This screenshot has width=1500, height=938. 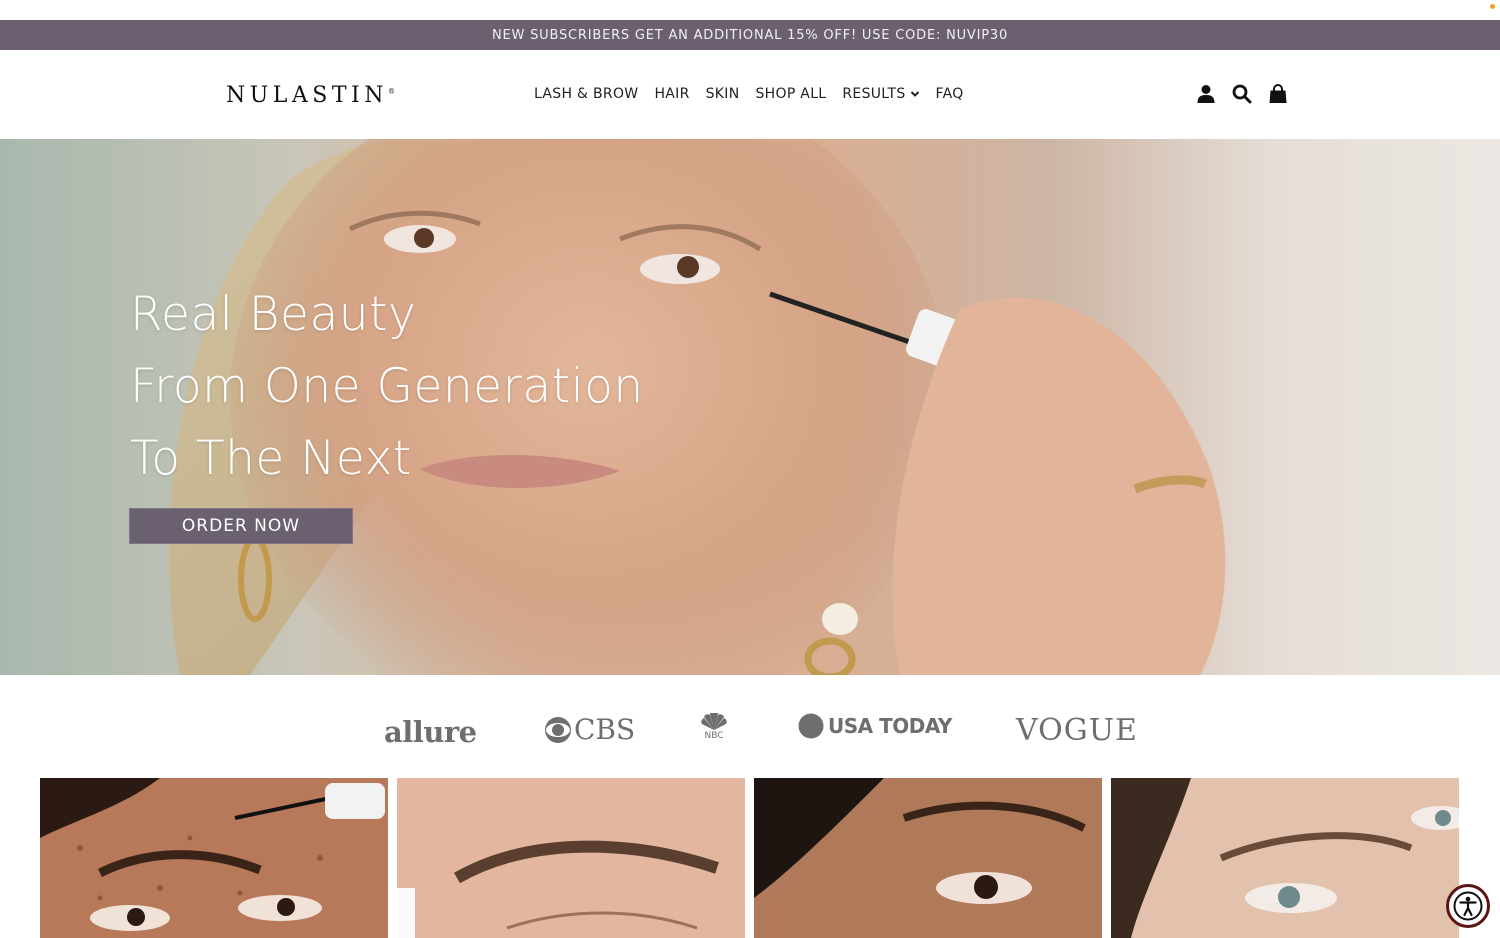 I want to click on browser-top-strip, so click(x=750, y=10).